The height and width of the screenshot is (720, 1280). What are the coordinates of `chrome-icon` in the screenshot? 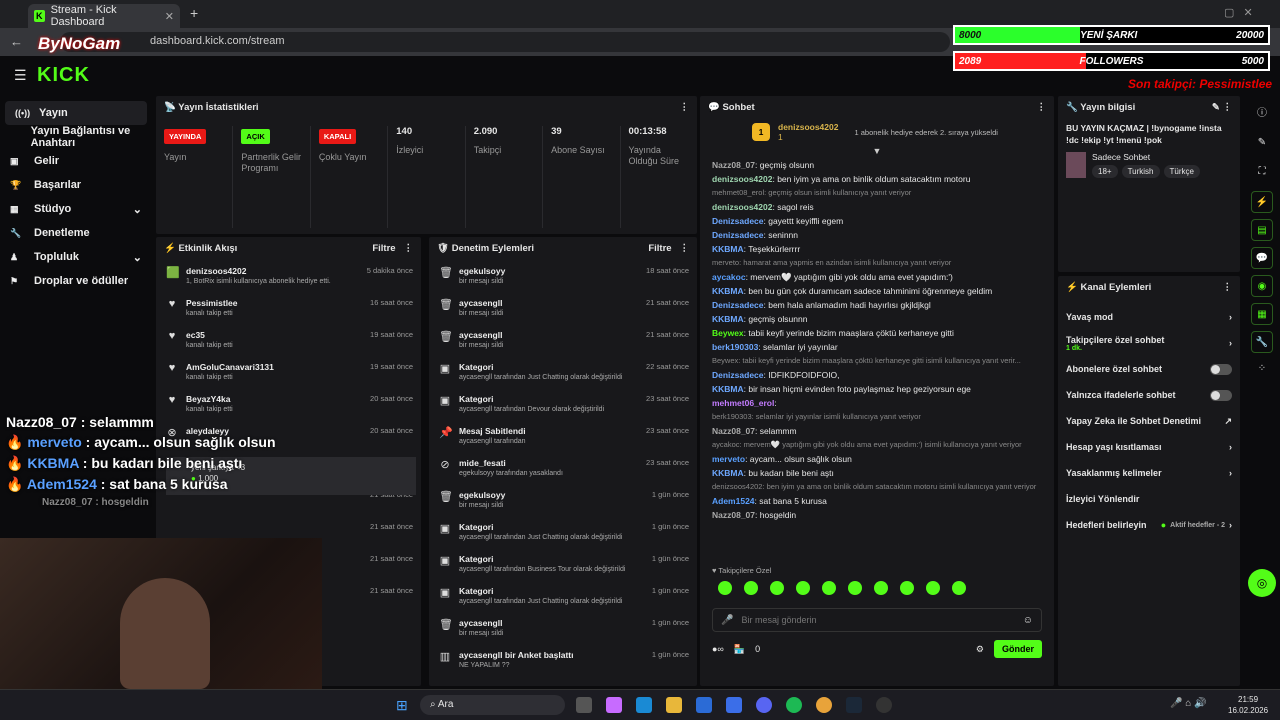 It's located at (824, 705).